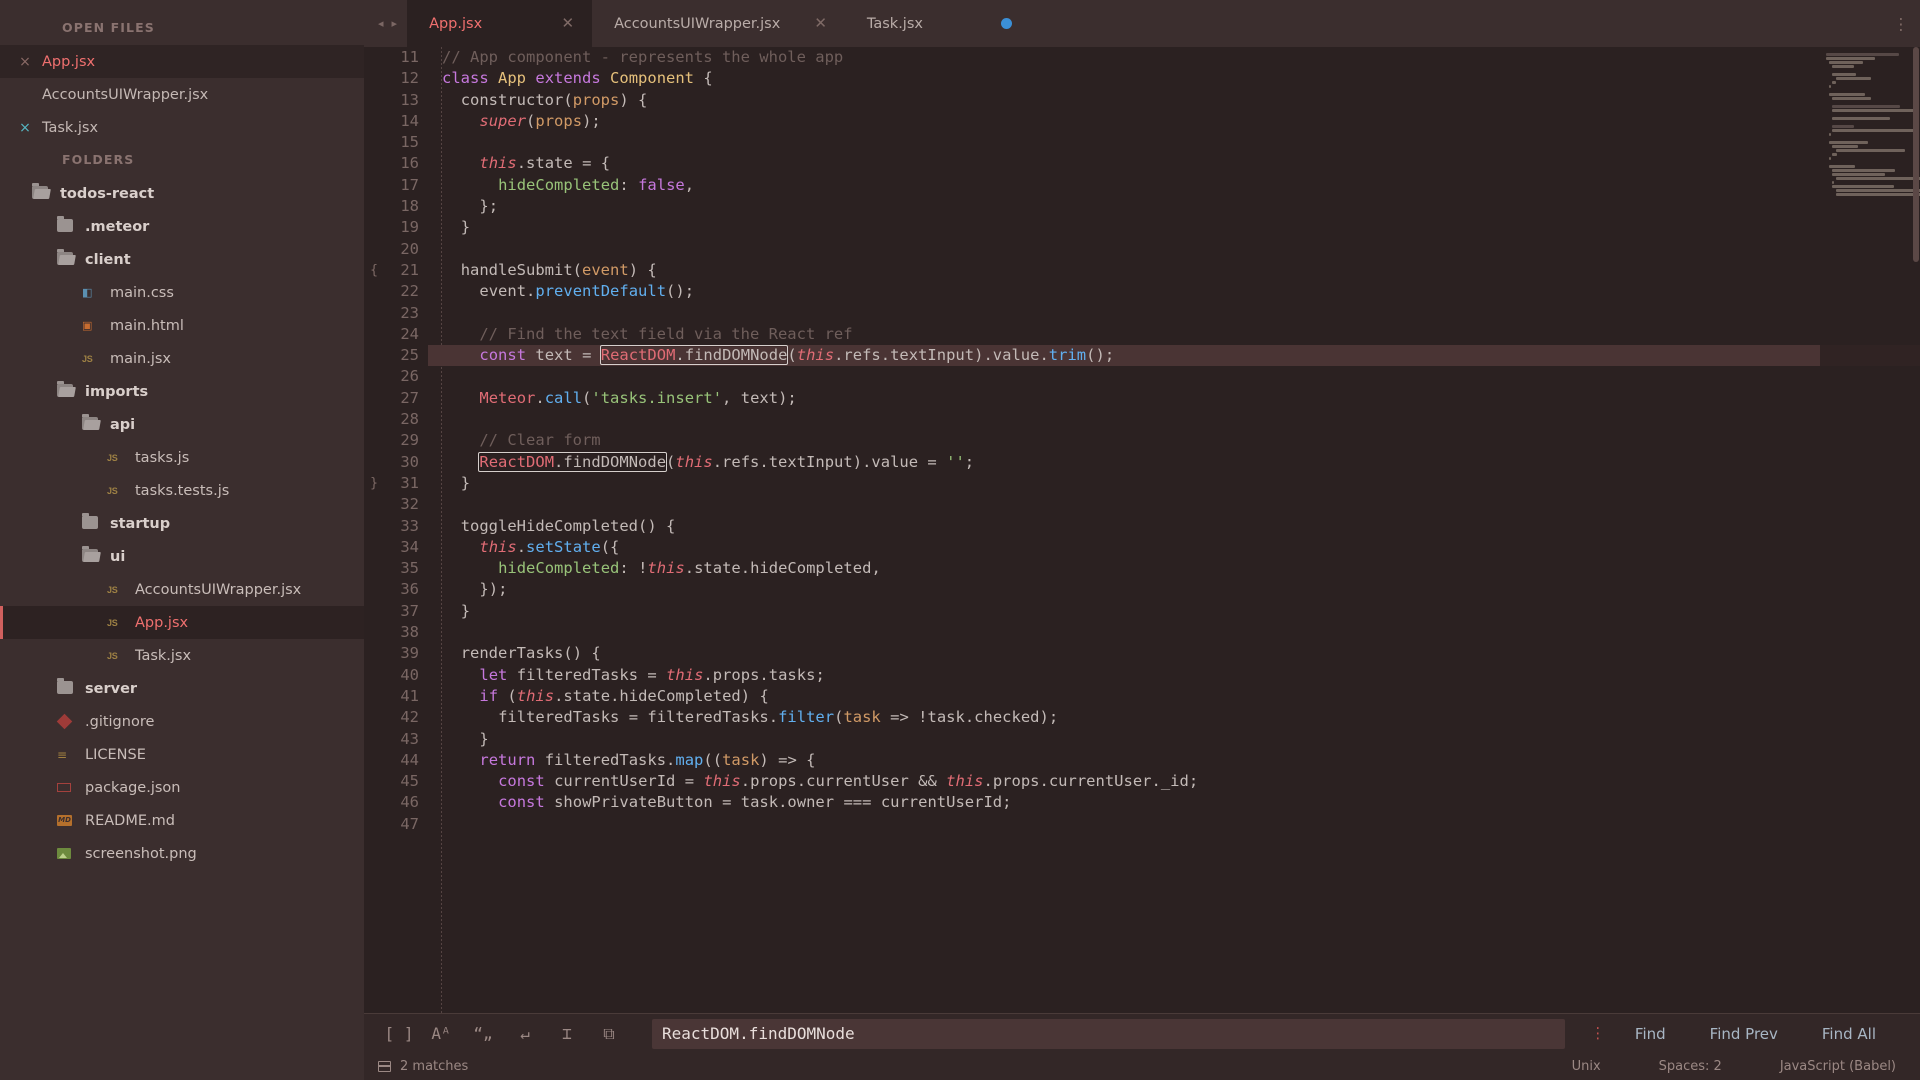 This screenshot has height=1080, width=1920. Describe the element at coordinates (1838, 1066) in the screenshot. I see `grammar-status: JavaScript (Babel)` at that location.